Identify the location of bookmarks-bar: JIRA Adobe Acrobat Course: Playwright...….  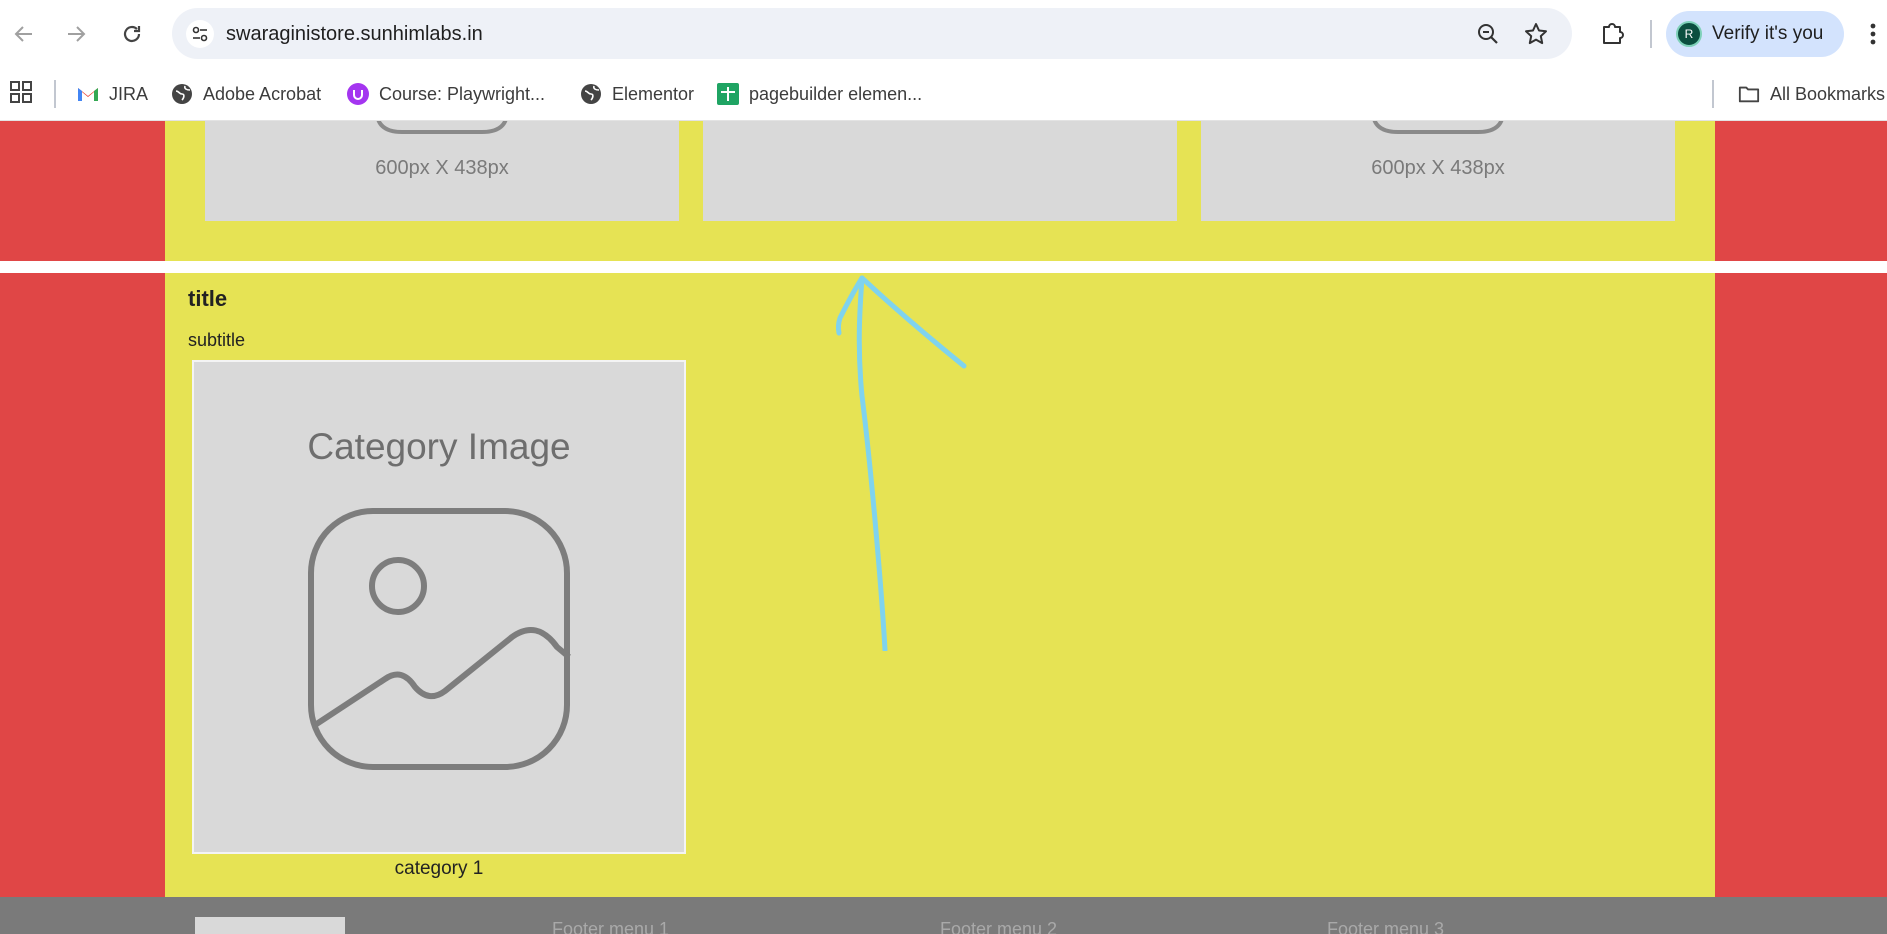
(943, 94).